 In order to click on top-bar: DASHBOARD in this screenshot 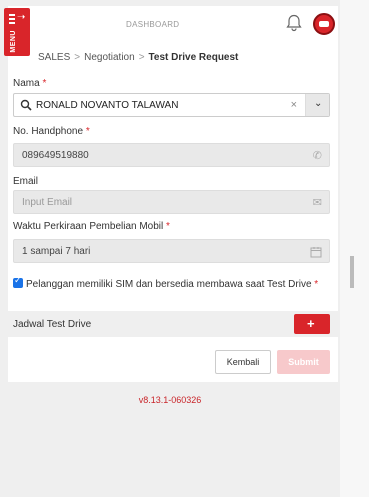, I will do `click(173, 25)`.